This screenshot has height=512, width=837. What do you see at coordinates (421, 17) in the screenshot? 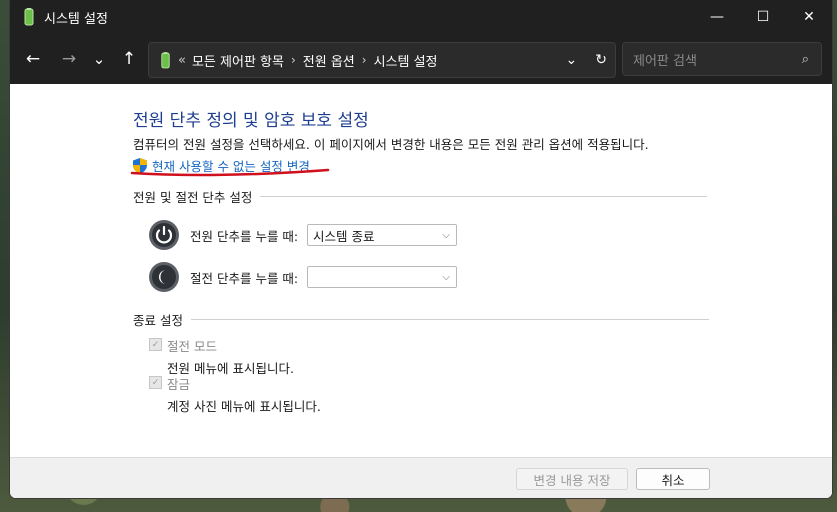
I see `title-bar: 시스템 설정 — ☐ ✕` at bounding box center [421, 17].